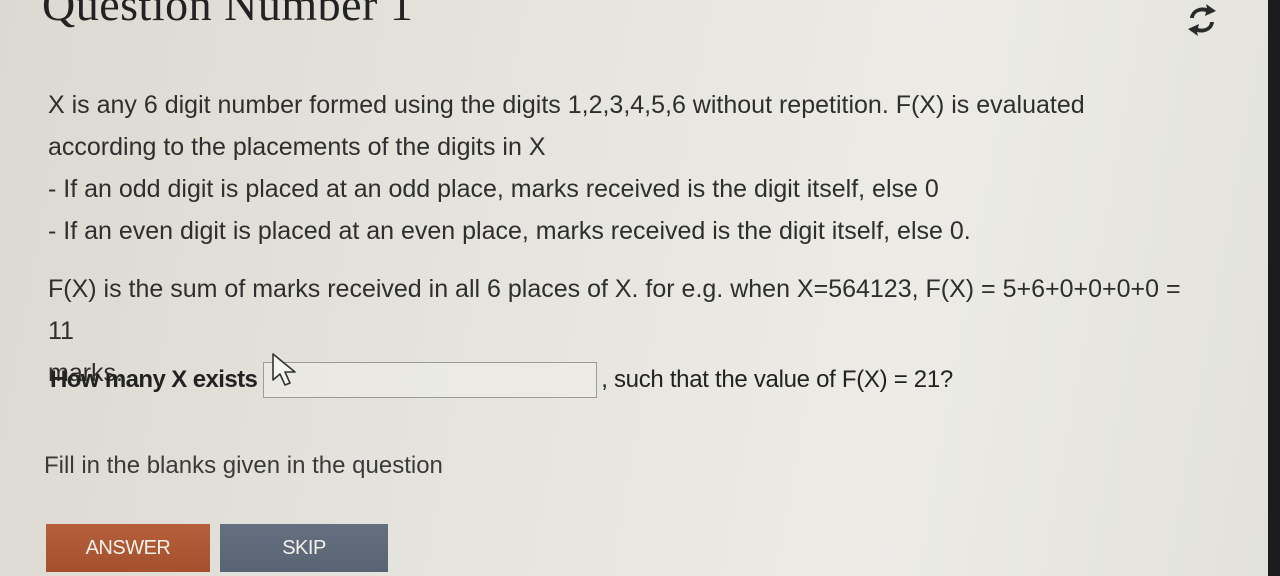 This screenshot has height=576, width=1280. What do you see at coordinates (1274, 288) in the screenshot?
I see `screen-bezel` at bounding box center [1274, 288].